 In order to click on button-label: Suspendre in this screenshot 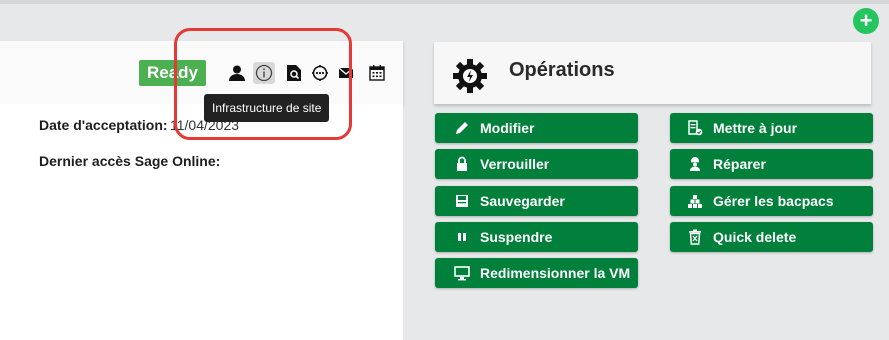, I will do `click(516, 237)`.